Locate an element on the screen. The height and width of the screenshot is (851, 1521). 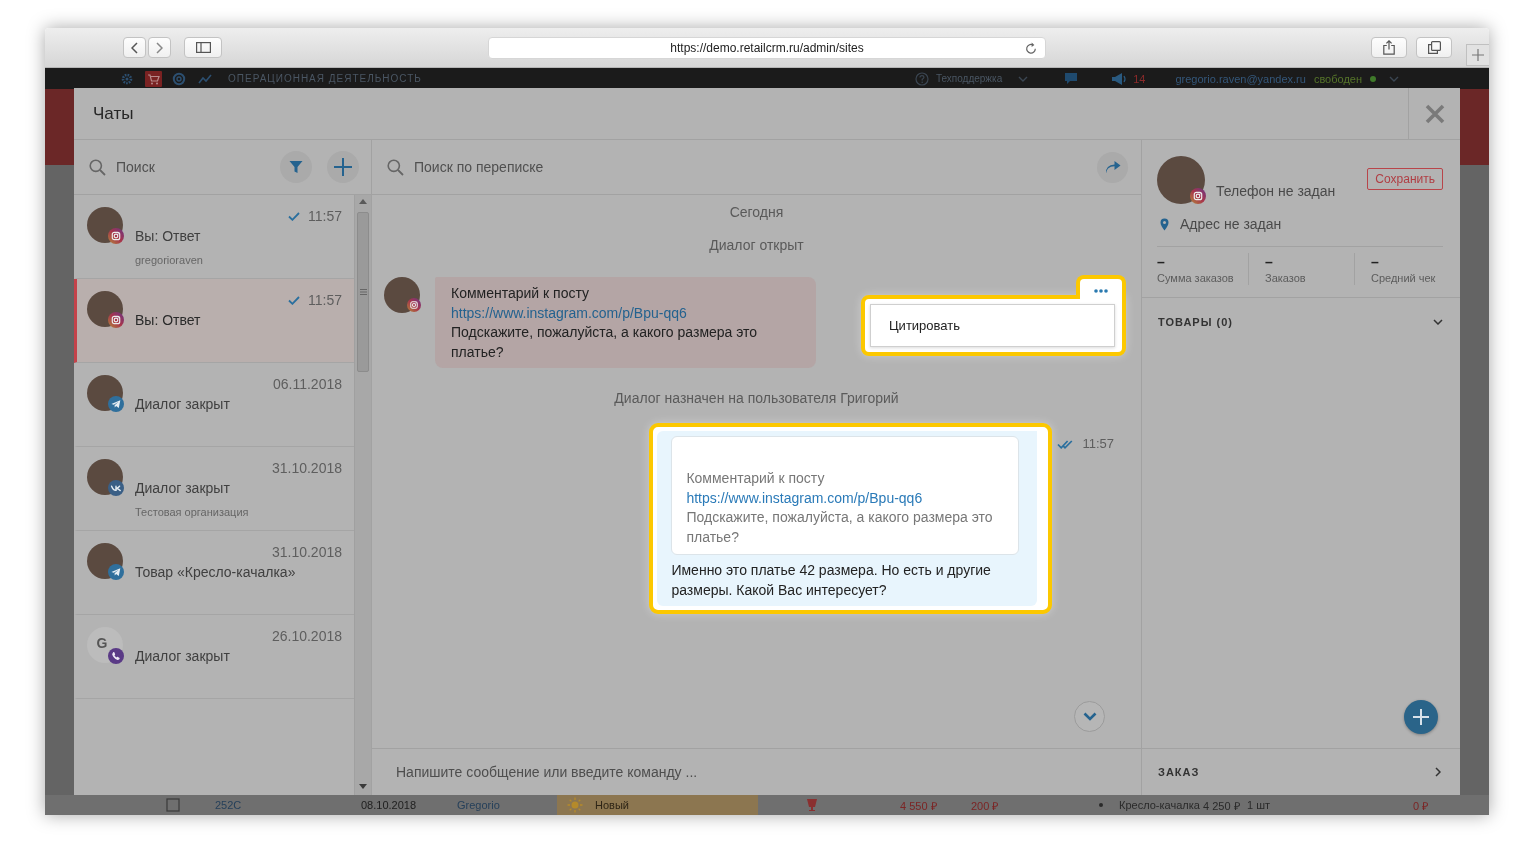
checkbox-icon is located at coordinates (173, 805).